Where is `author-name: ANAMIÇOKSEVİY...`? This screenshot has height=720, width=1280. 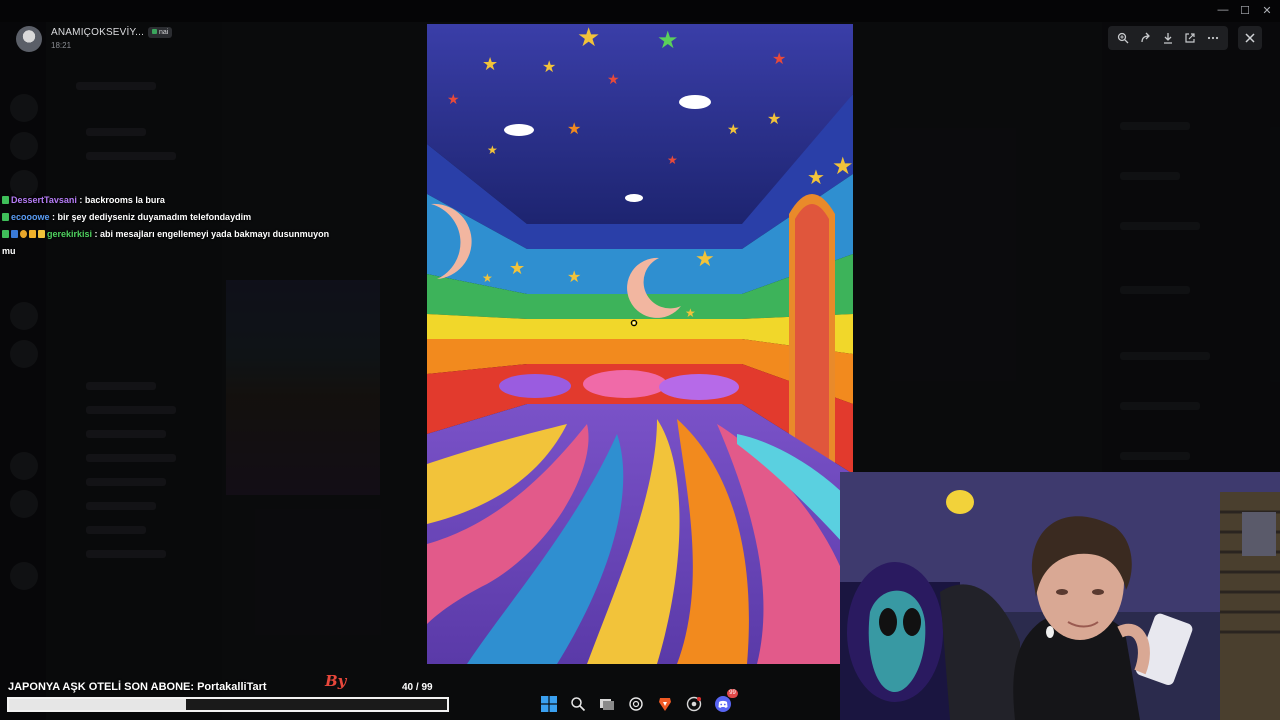 author-name: ANAMIÇOKSEVİY... is located at coordinates (97, 32).